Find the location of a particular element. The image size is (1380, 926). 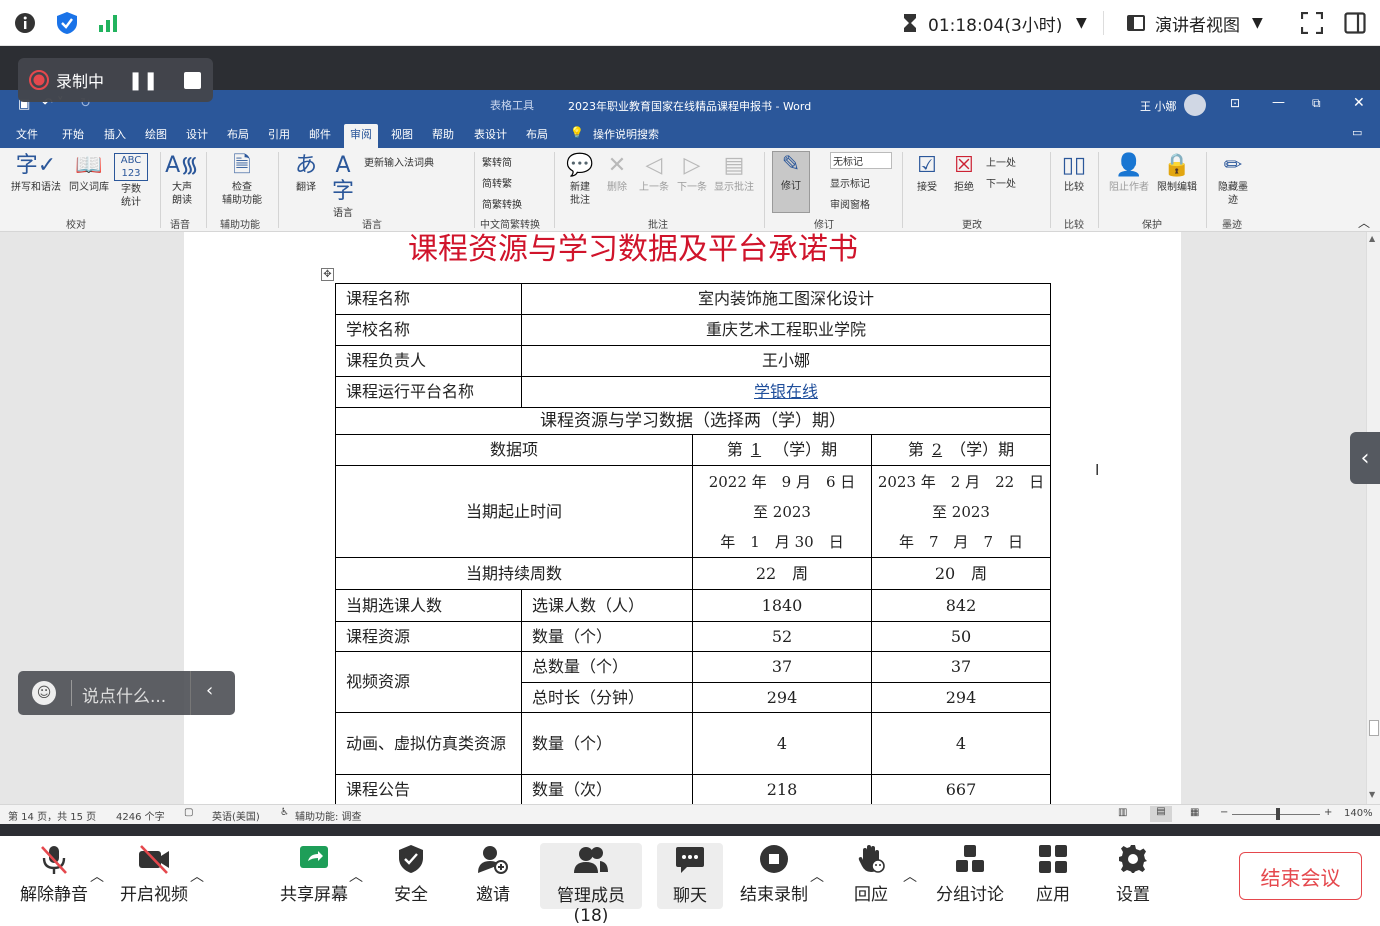

period1-time: 2022 年 9 月 6 日 至 2023 年 1 月 30 日 is located at coordinates (782, 511).